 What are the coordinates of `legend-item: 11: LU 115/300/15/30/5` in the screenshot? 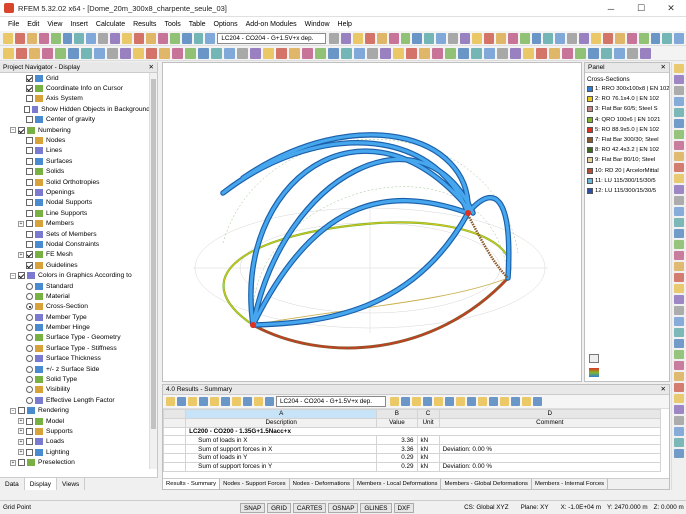 It's located at (627, 181).